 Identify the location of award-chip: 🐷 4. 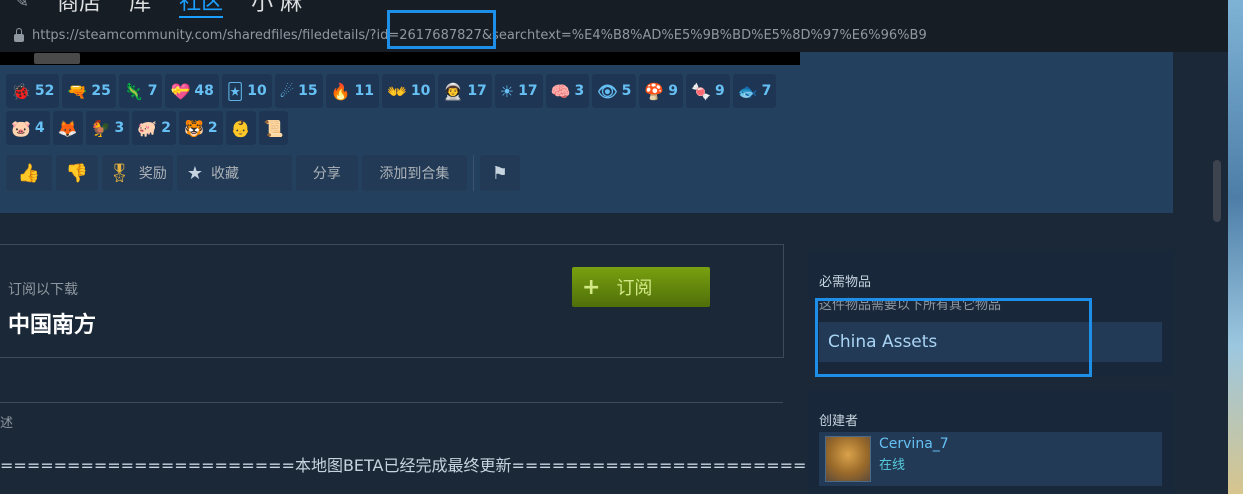
(28, 128).